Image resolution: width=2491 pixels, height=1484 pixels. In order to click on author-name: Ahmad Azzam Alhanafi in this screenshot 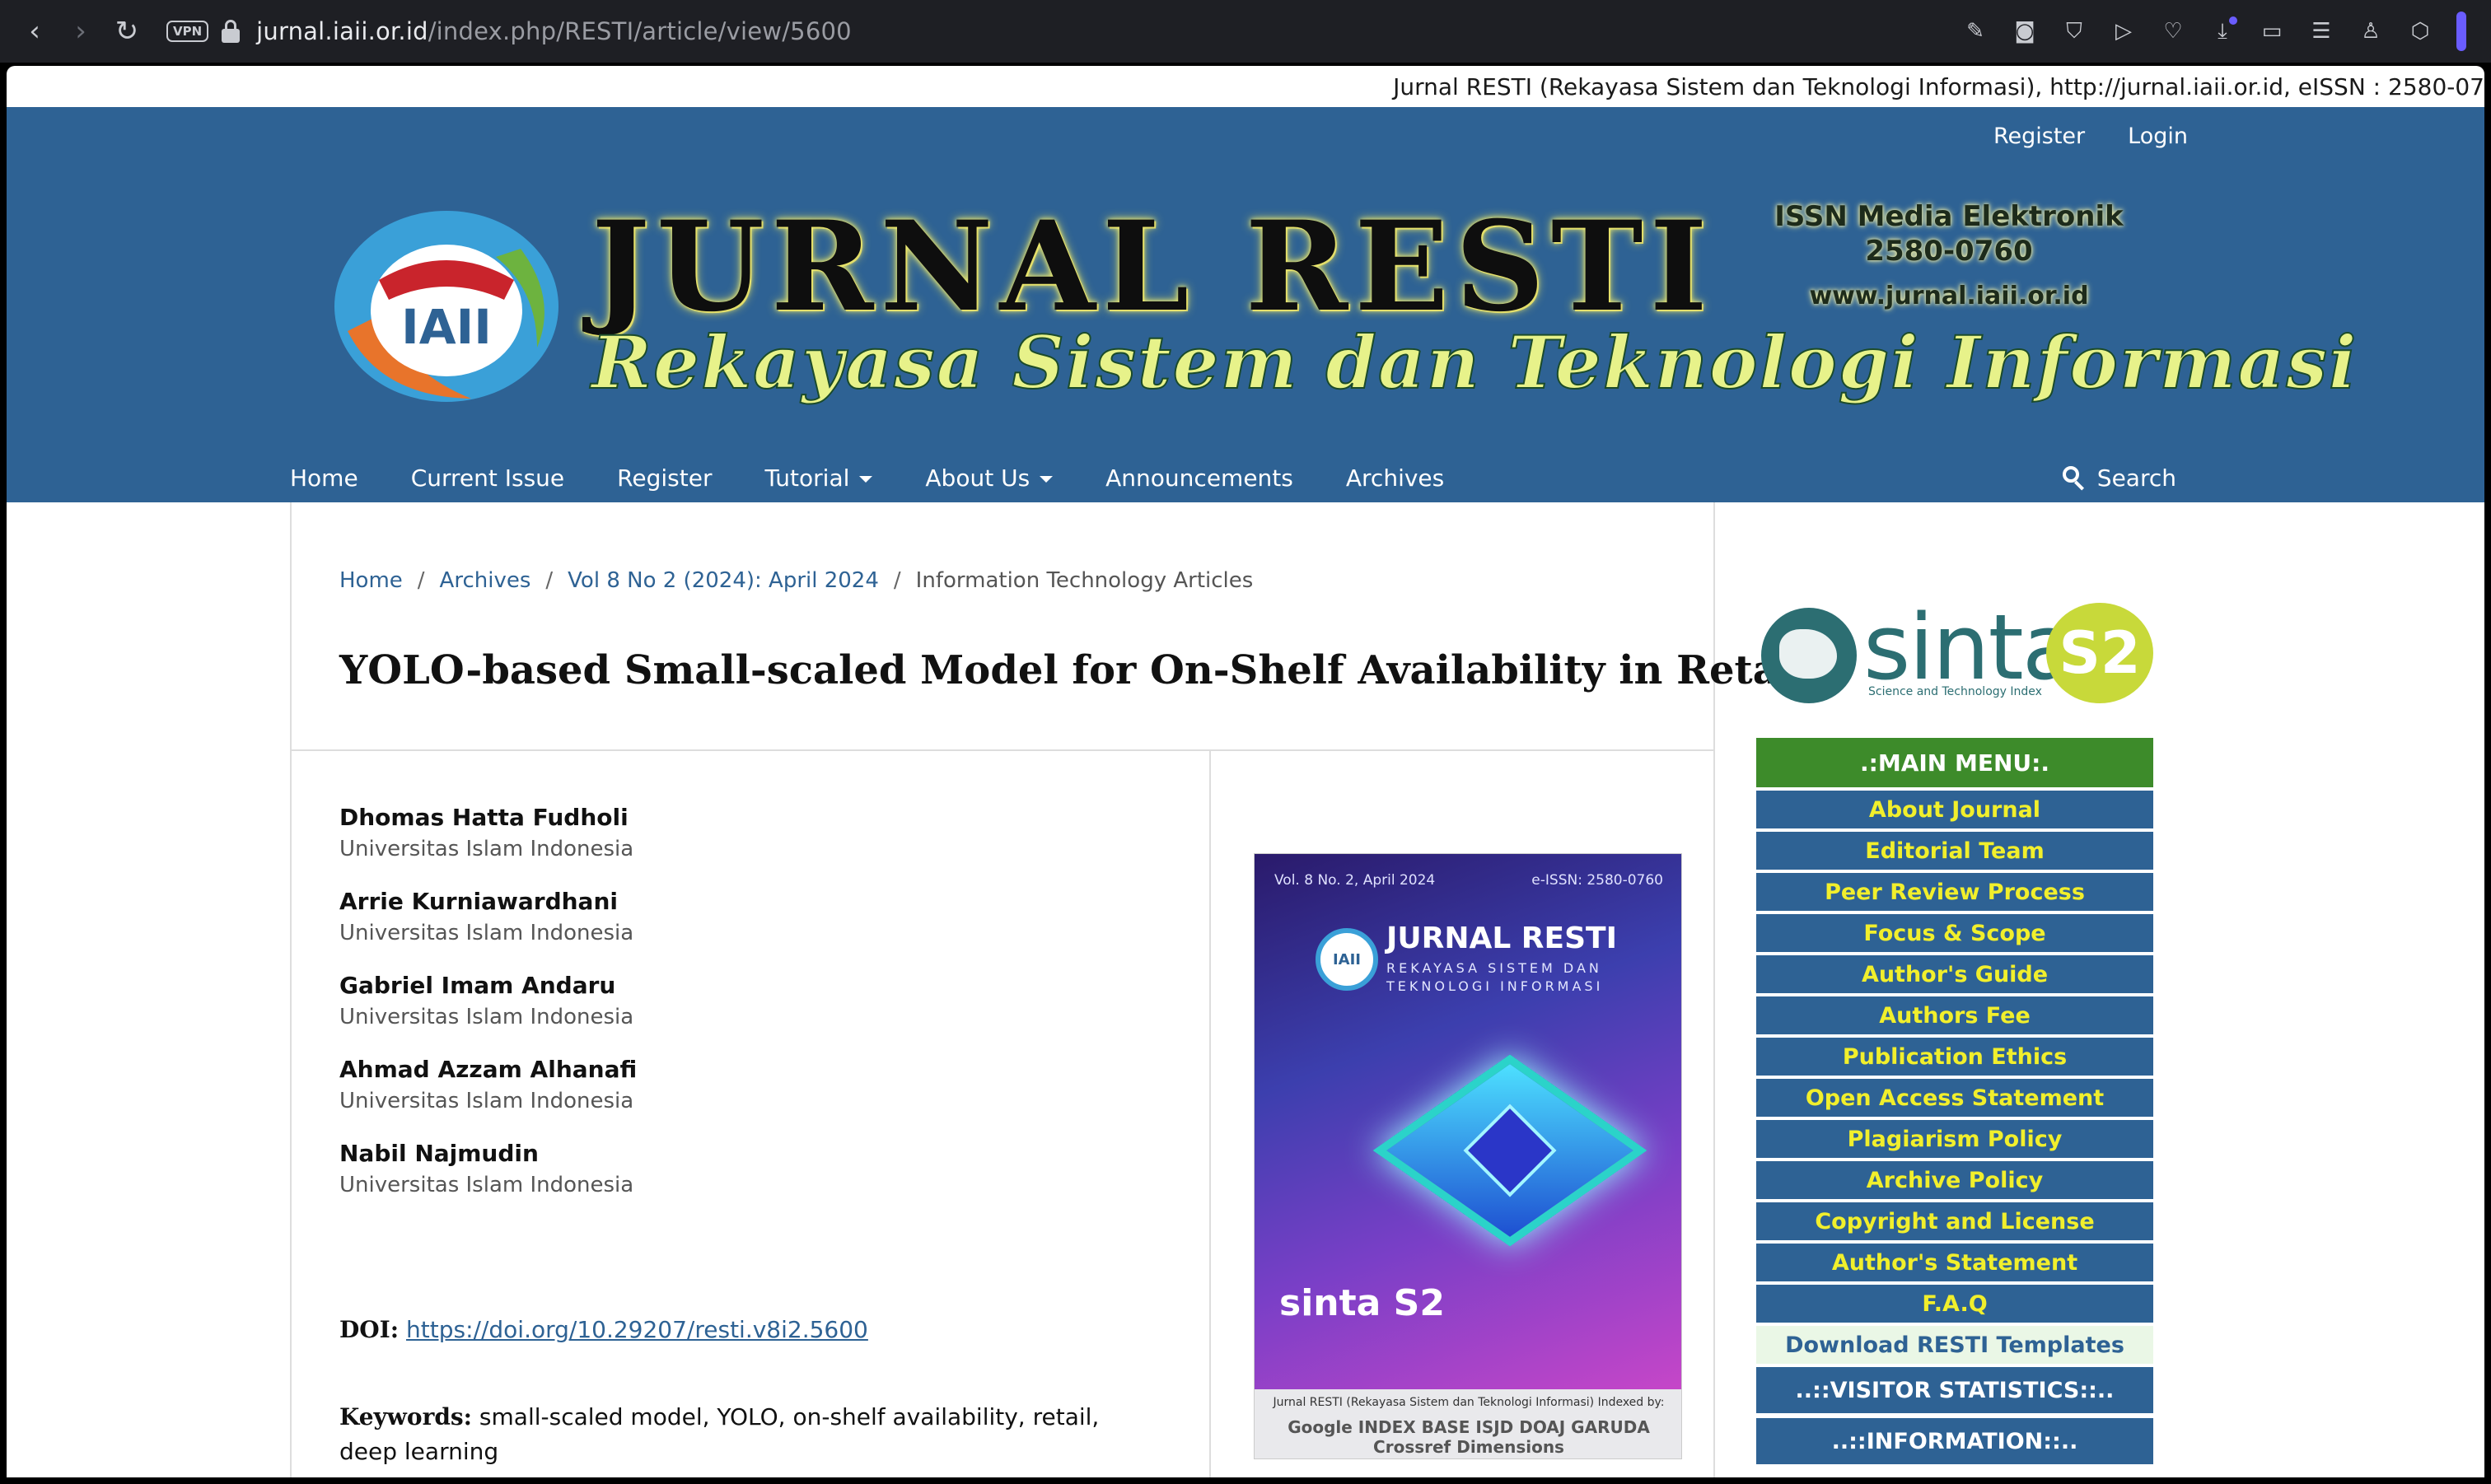, I will do `click(489, 1069)`.